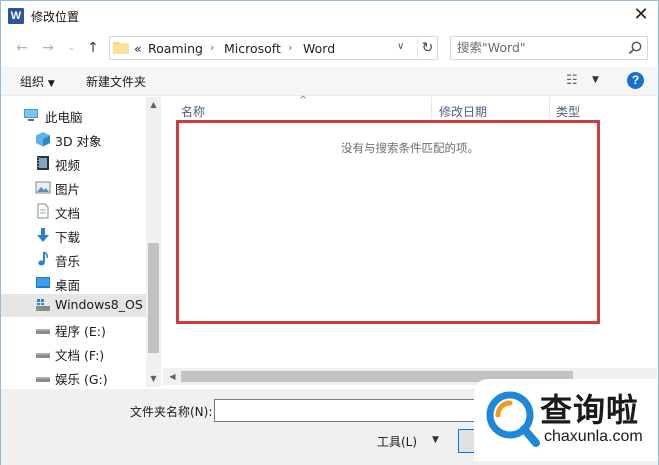 Image resolution: width=659 pixels, height=465 pixels. I want to click on organize-menu-button: 组织 ▼, so click(37, 81).